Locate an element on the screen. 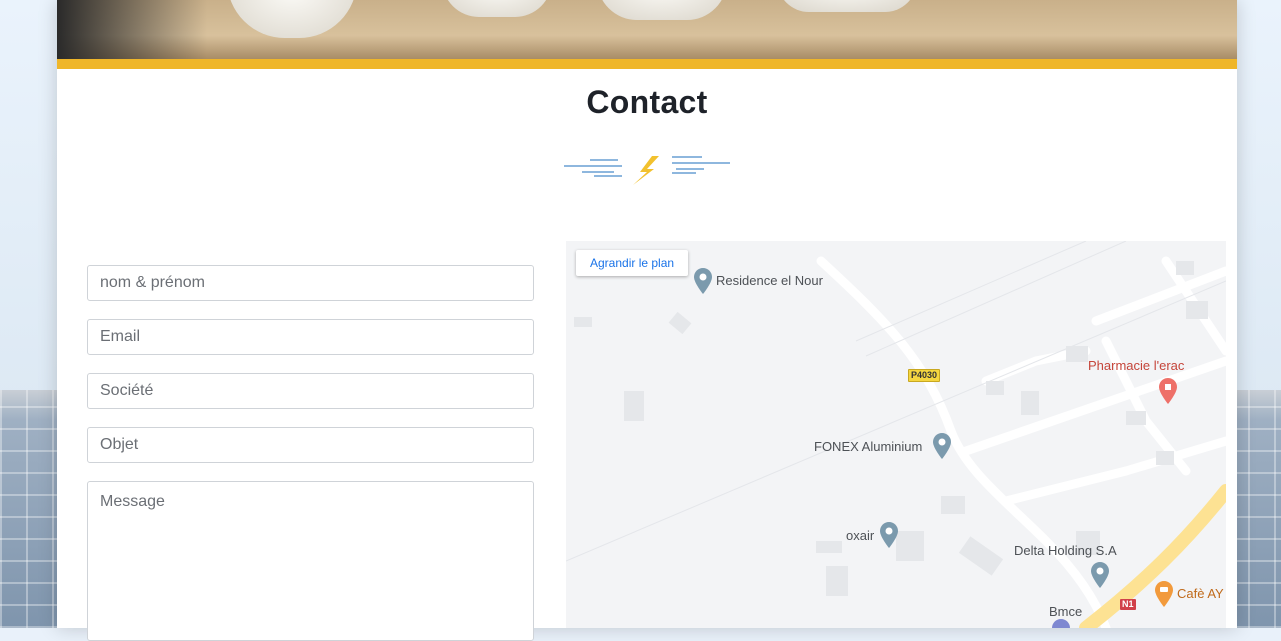 This screenshot has width=1281, height=641. map-place-label: FONEX Aluminium is located at coordinates (868, 446).